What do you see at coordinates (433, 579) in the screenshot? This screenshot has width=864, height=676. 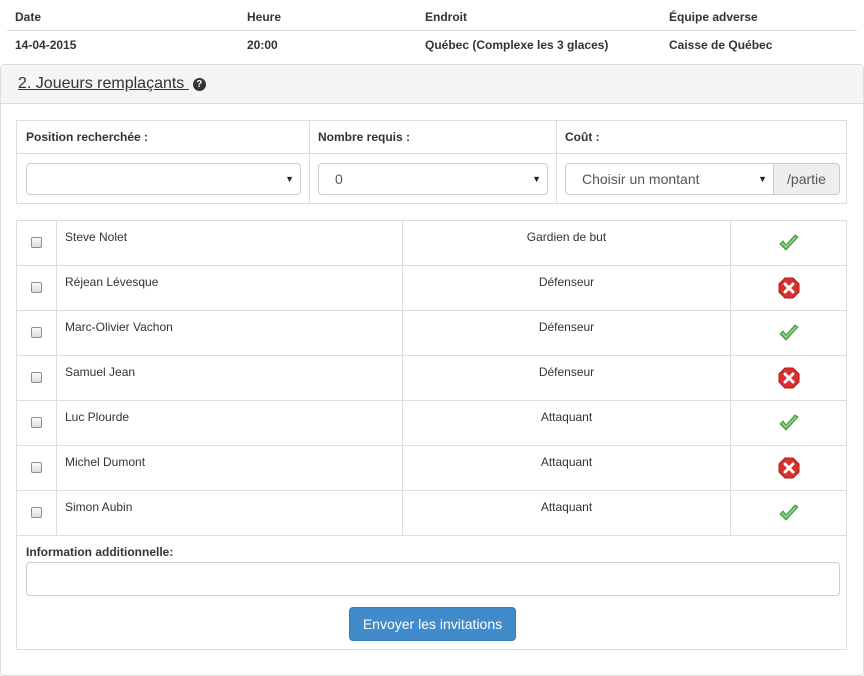 I see `additional-info-input` at bounding box center [433, 579].